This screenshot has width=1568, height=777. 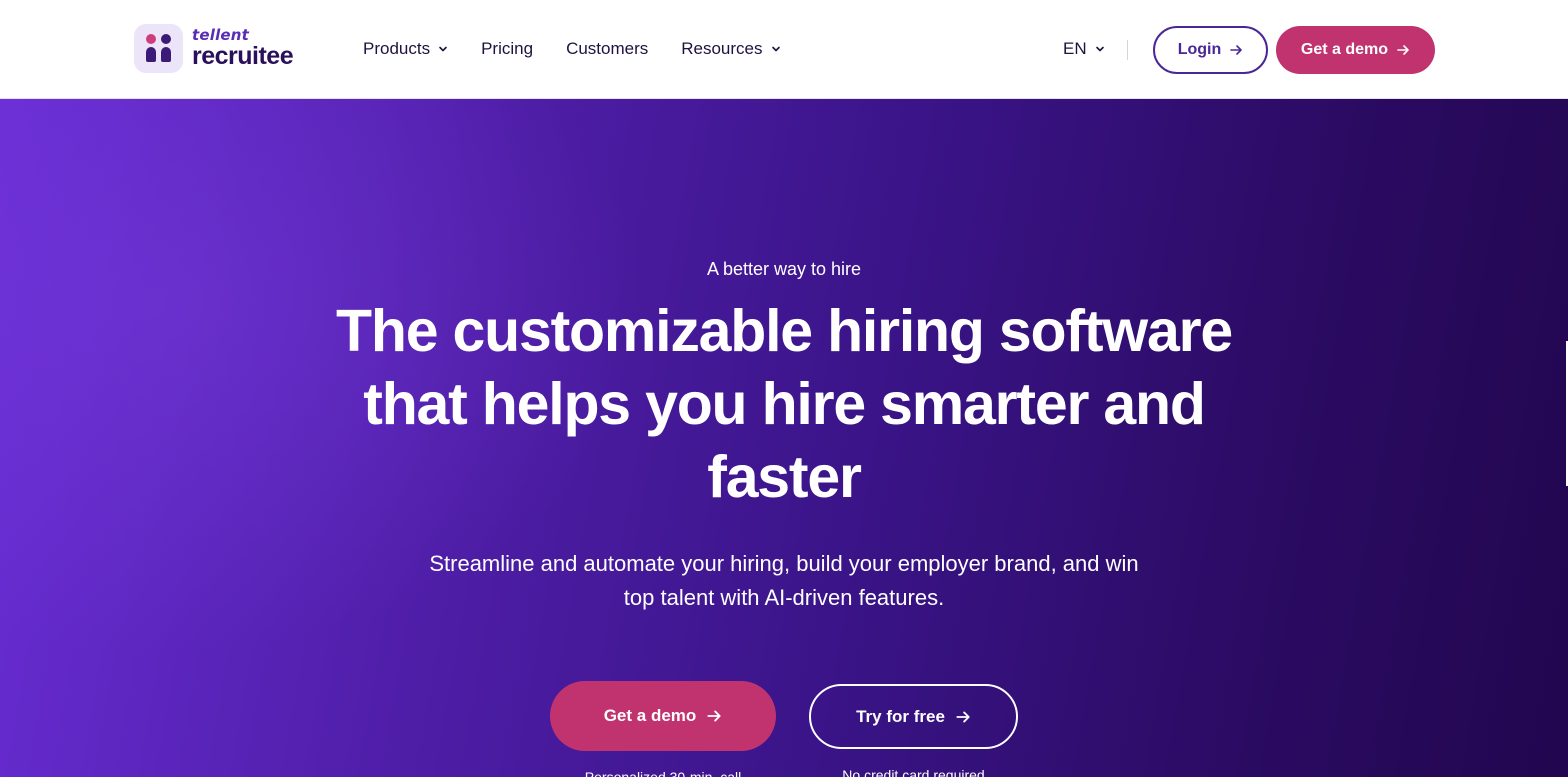 I want to click on nav-resources: Resources, so click(x=730, y=49).